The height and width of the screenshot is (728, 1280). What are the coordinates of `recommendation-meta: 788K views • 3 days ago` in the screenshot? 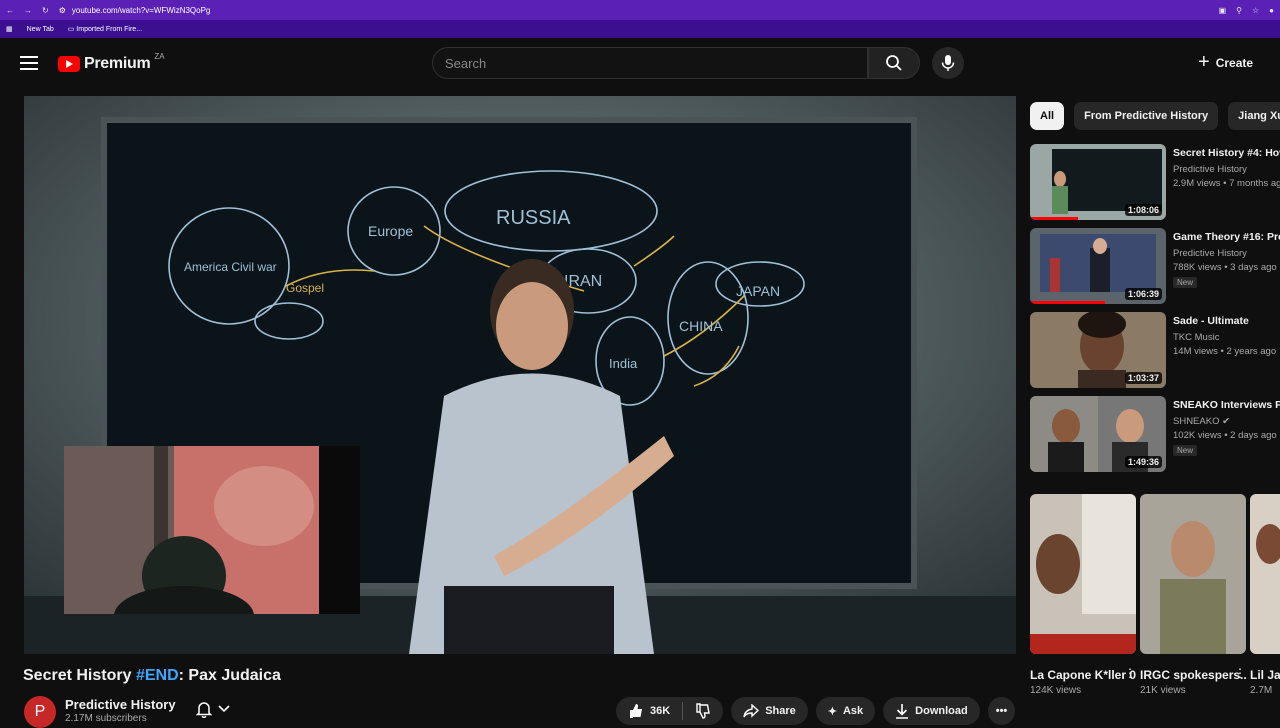 It's located at (1225, 267).